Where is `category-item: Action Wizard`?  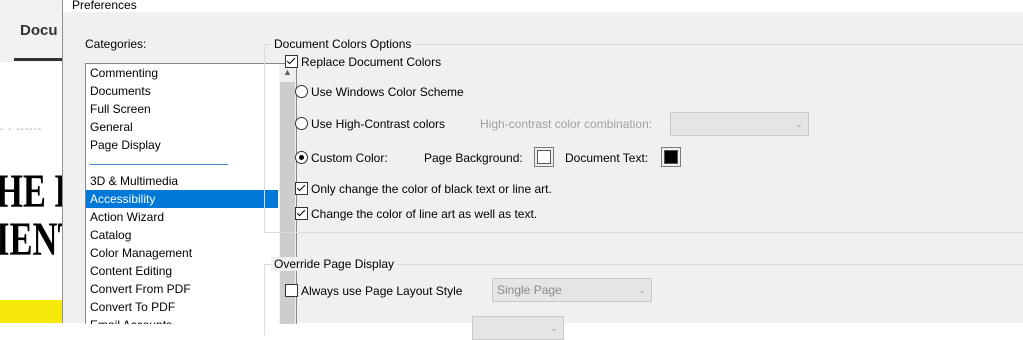
category-item: Action Wizard is located at coordinates (182, 217).